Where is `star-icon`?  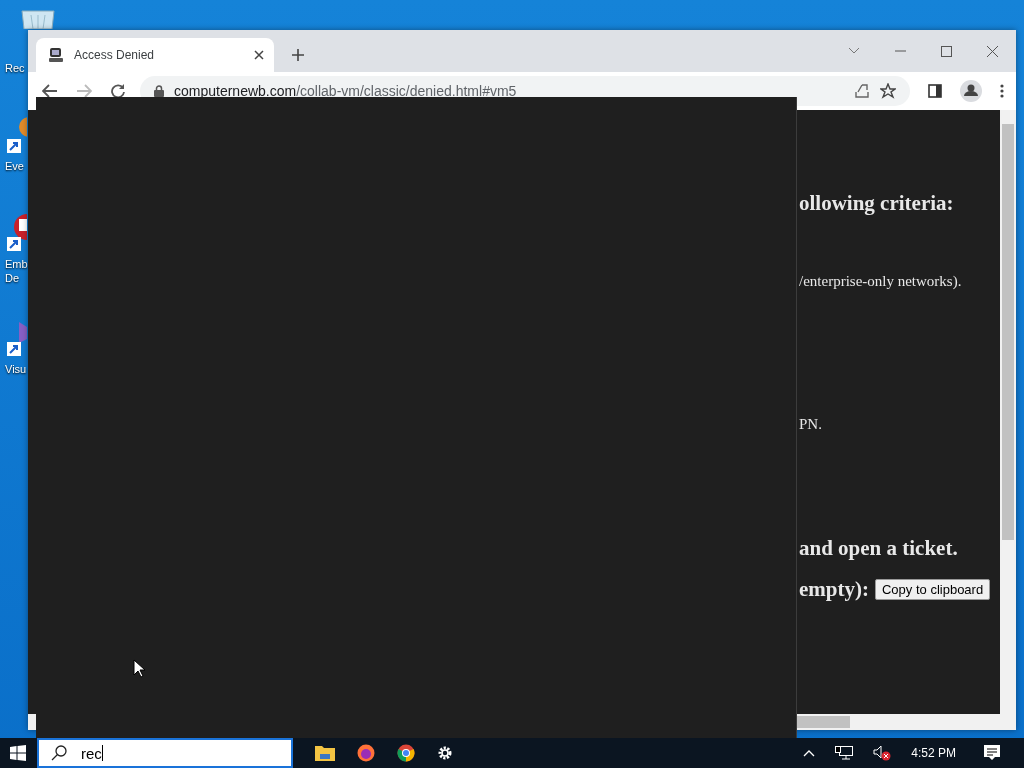 star-icon is located at coordinates (888, 91).